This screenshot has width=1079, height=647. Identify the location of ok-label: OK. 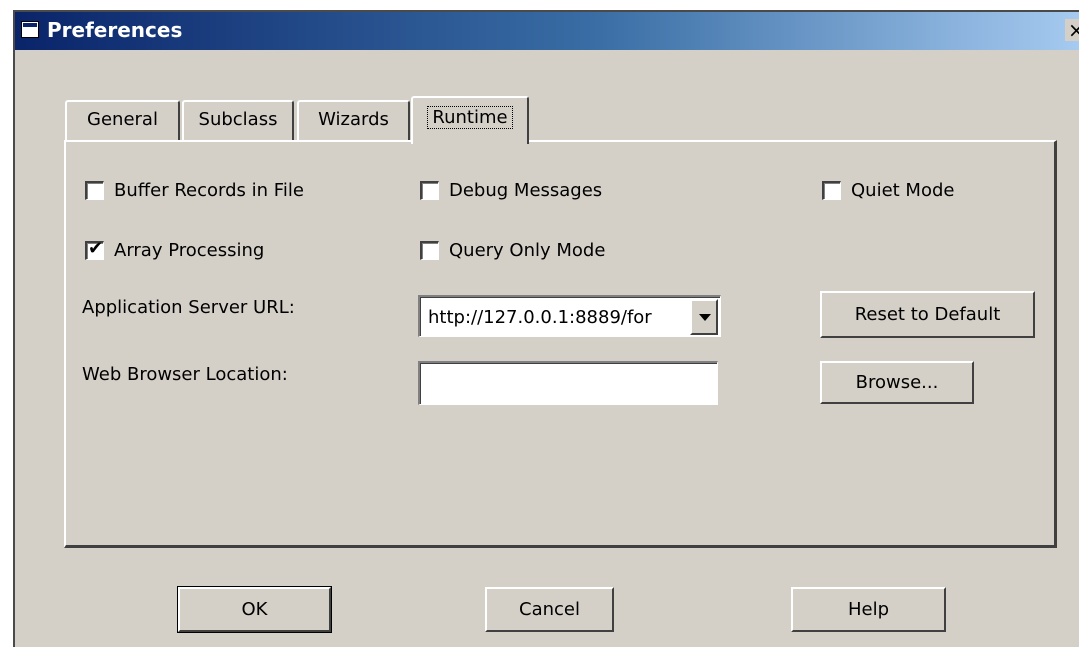
(254, 609).